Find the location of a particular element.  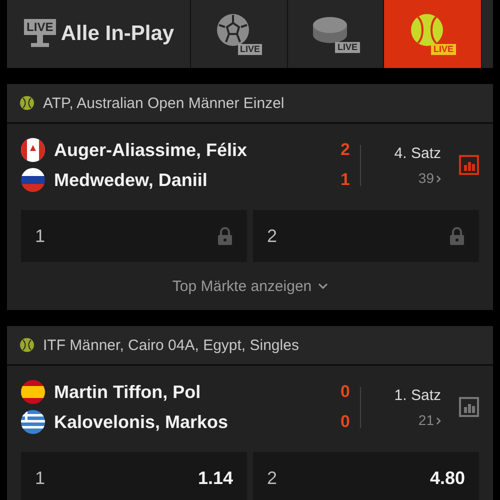

player-name: Kalovelonis, Markos is located at coordinates (142, 422).